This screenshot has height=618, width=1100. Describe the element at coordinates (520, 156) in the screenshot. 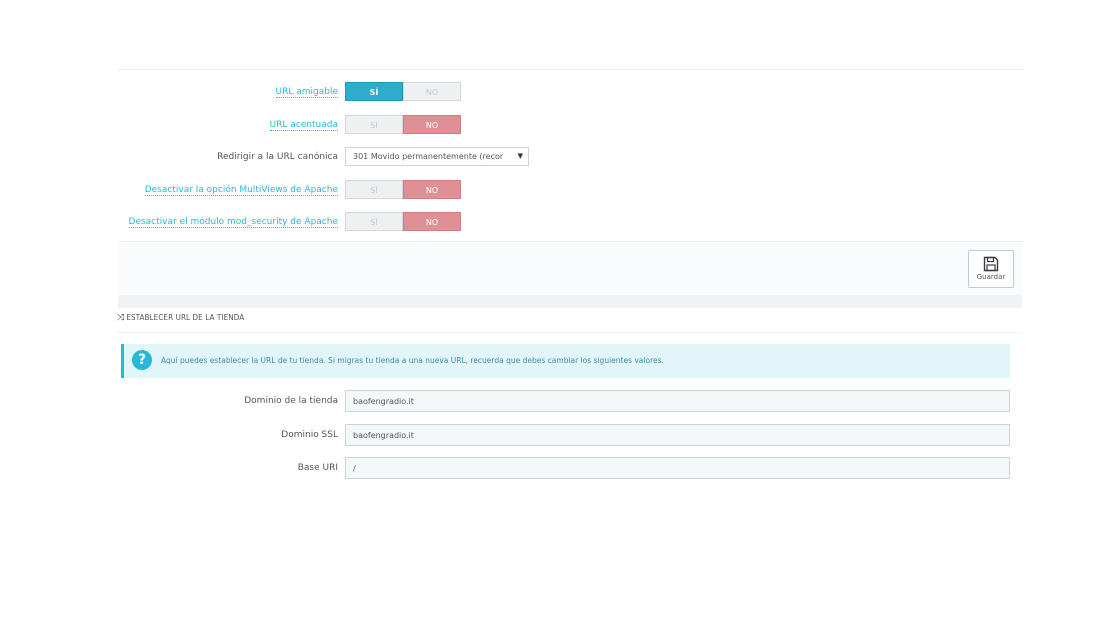

I see `caret-down-icon: ▼` at that location.